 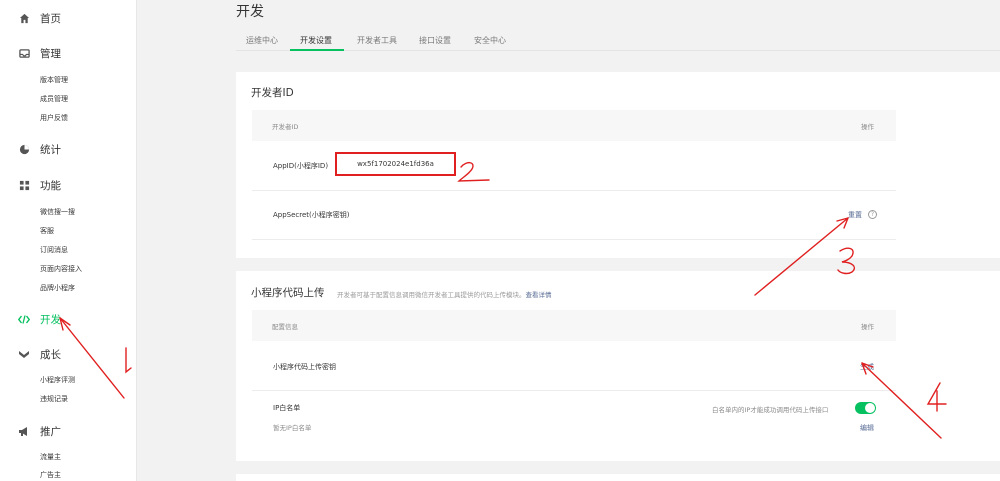 I want to click on grid-icon, so click(x=24, y=186).